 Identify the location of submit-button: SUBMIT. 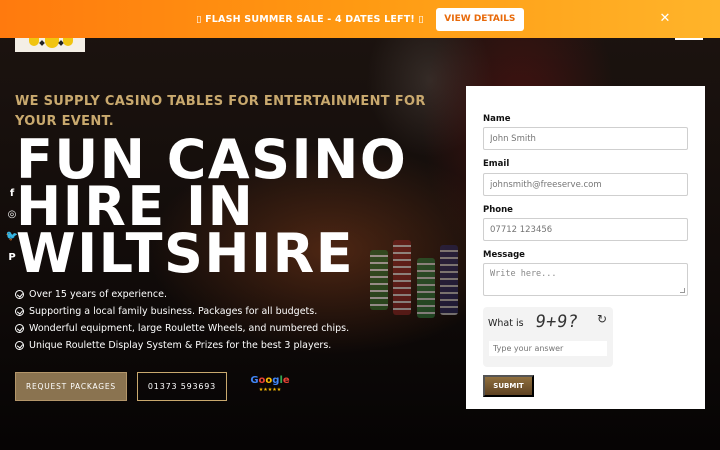
(508, 386).